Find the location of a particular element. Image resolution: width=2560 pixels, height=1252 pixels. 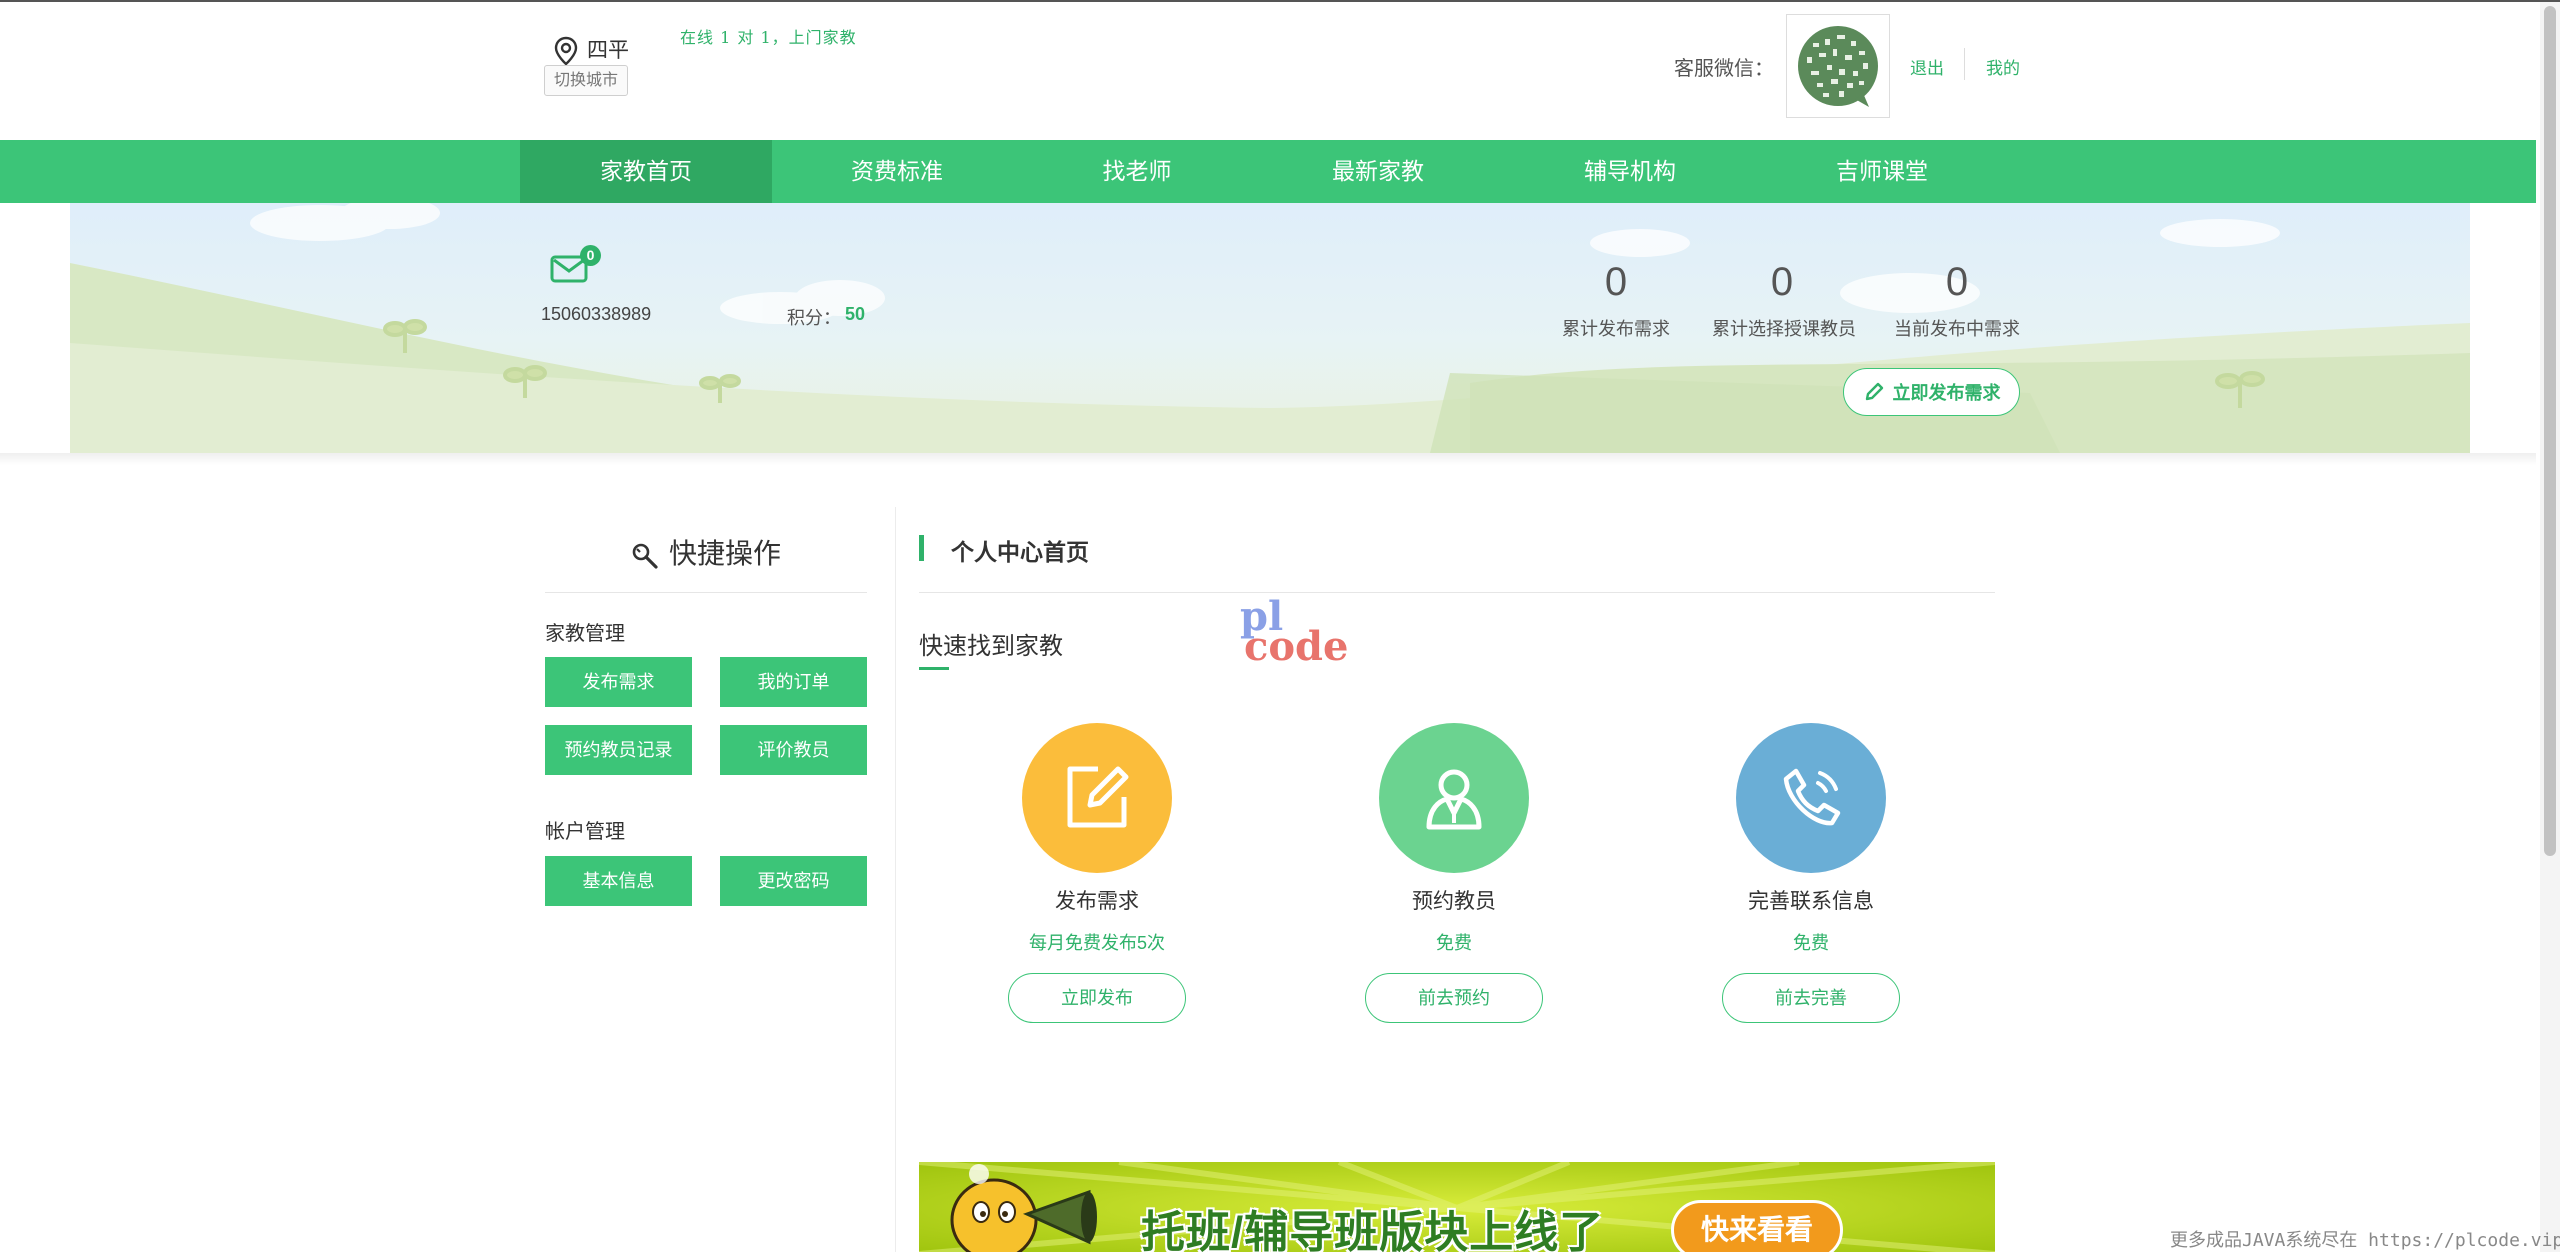

wechat-qr-code is located at coordinates (1838, 66).